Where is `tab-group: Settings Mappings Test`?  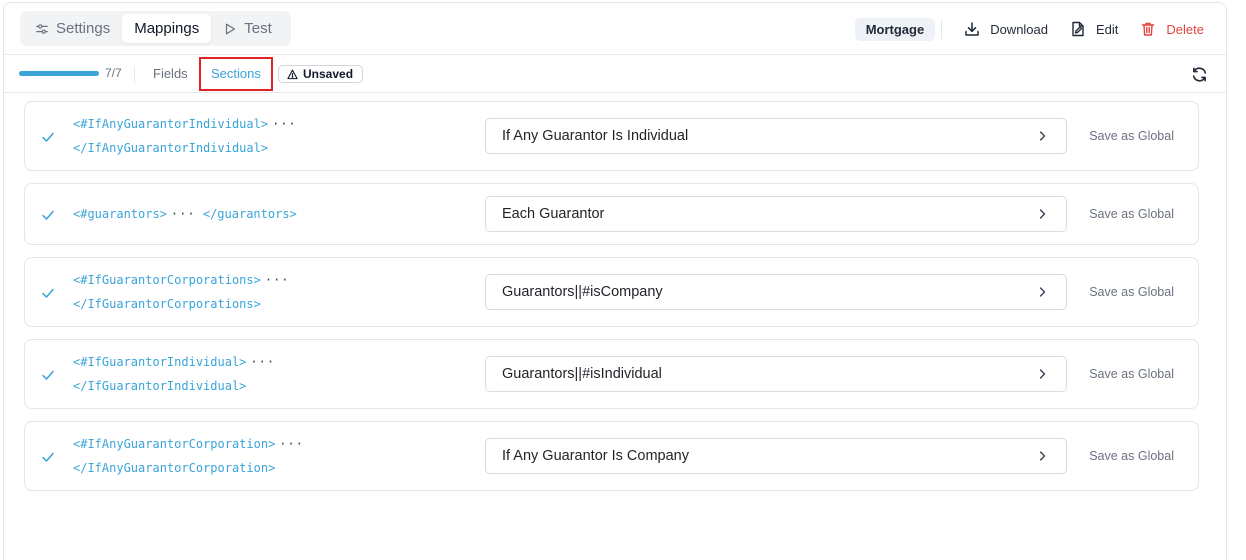 tab-group: Settings Mappings Test is located at coordinates (155, 28).